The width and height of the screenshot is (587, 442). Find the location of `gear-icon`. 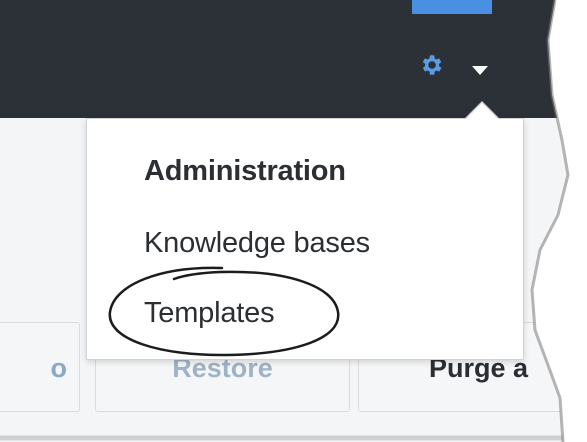

gear-icon is located at coordinates (431, 65).